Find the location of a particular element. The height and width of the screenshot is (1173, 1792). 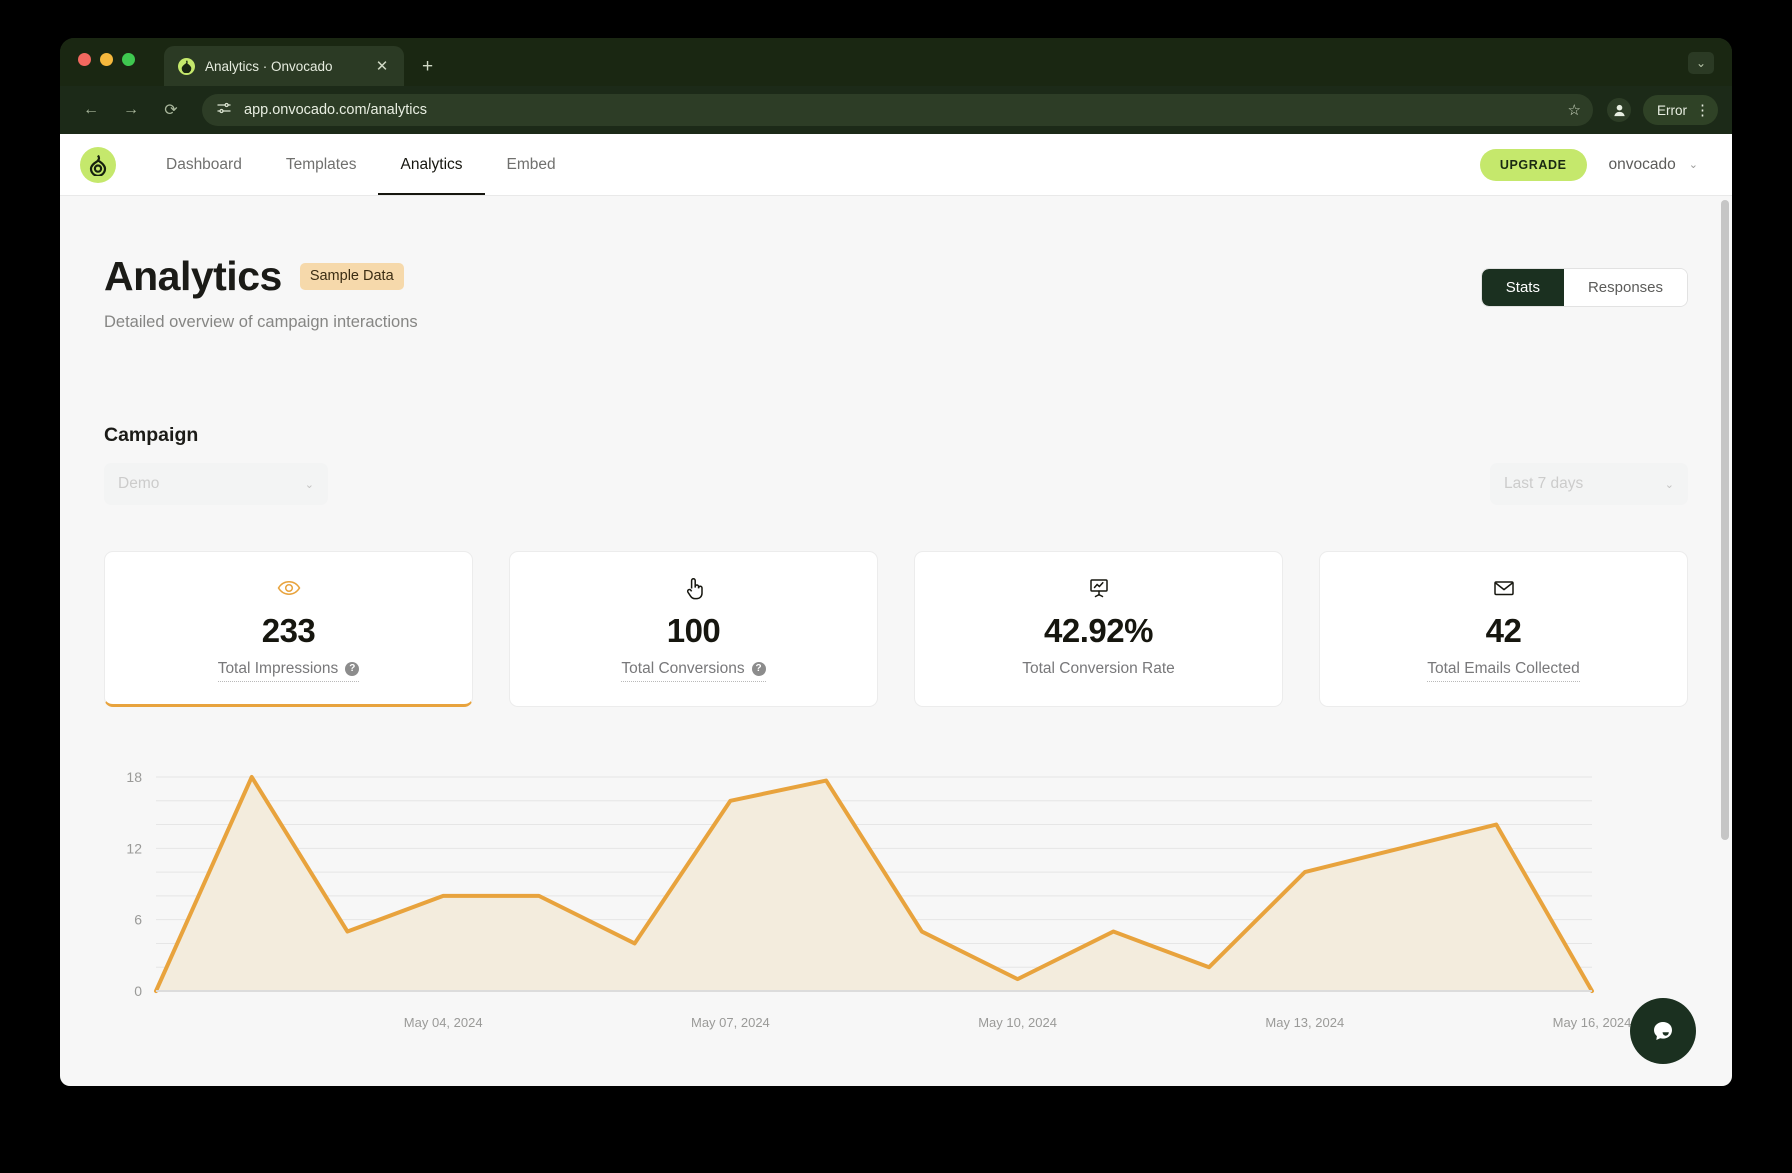

upgrade-button: UPGRADE is located at coordinates (1533, 164).